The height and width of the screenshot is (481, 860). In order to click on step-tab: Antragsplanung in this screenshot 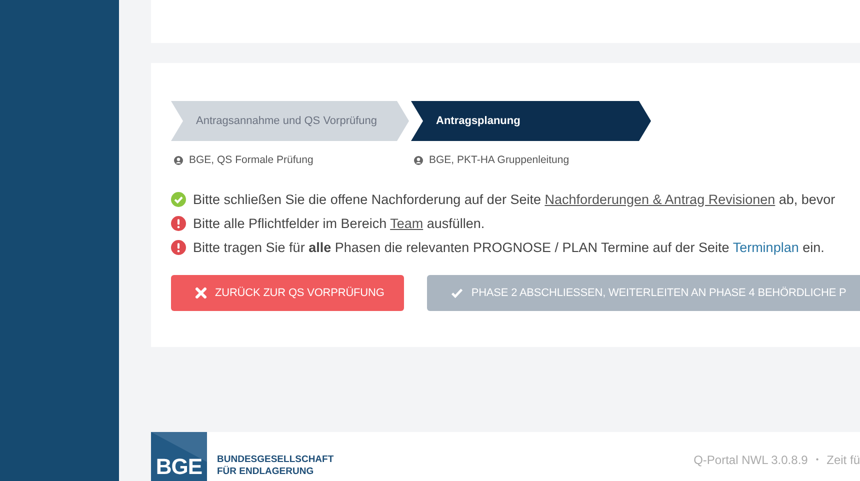, I will do `click(531, 121)`.